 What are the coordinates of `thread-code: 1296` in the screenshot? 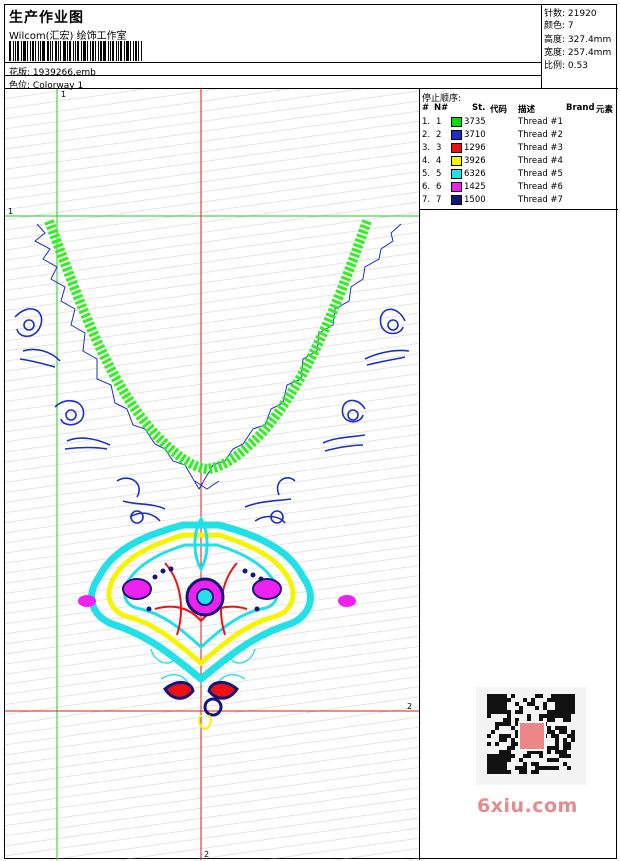 It's located at (475, 148).